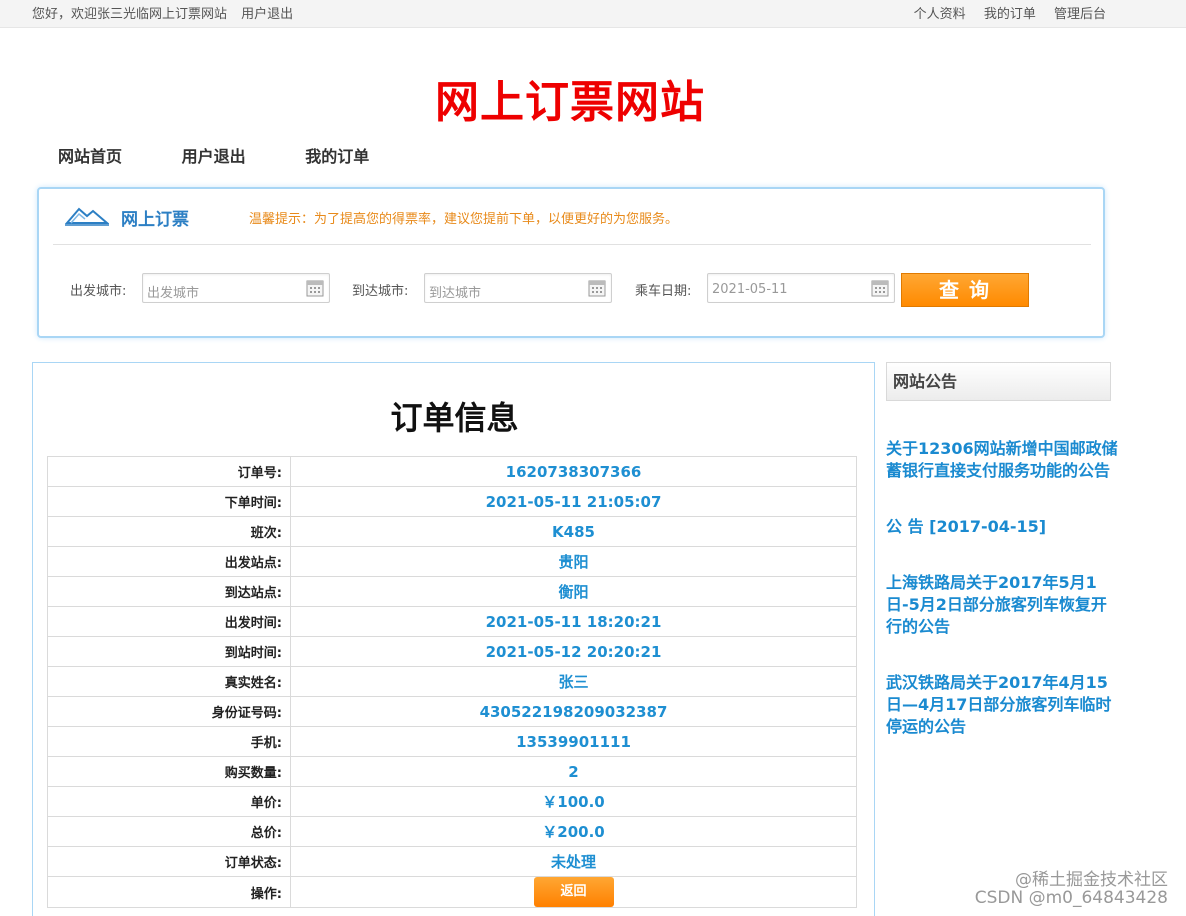 This screenshot has width=1186, height=916. What do you see at coordinates (593, 14) in the screenshot?
I see `top-bar: 您好，欢迎张三光临网上订票网站 用户退出 个人资料 我的订单 管理后台` at bounding box center [593, 14].